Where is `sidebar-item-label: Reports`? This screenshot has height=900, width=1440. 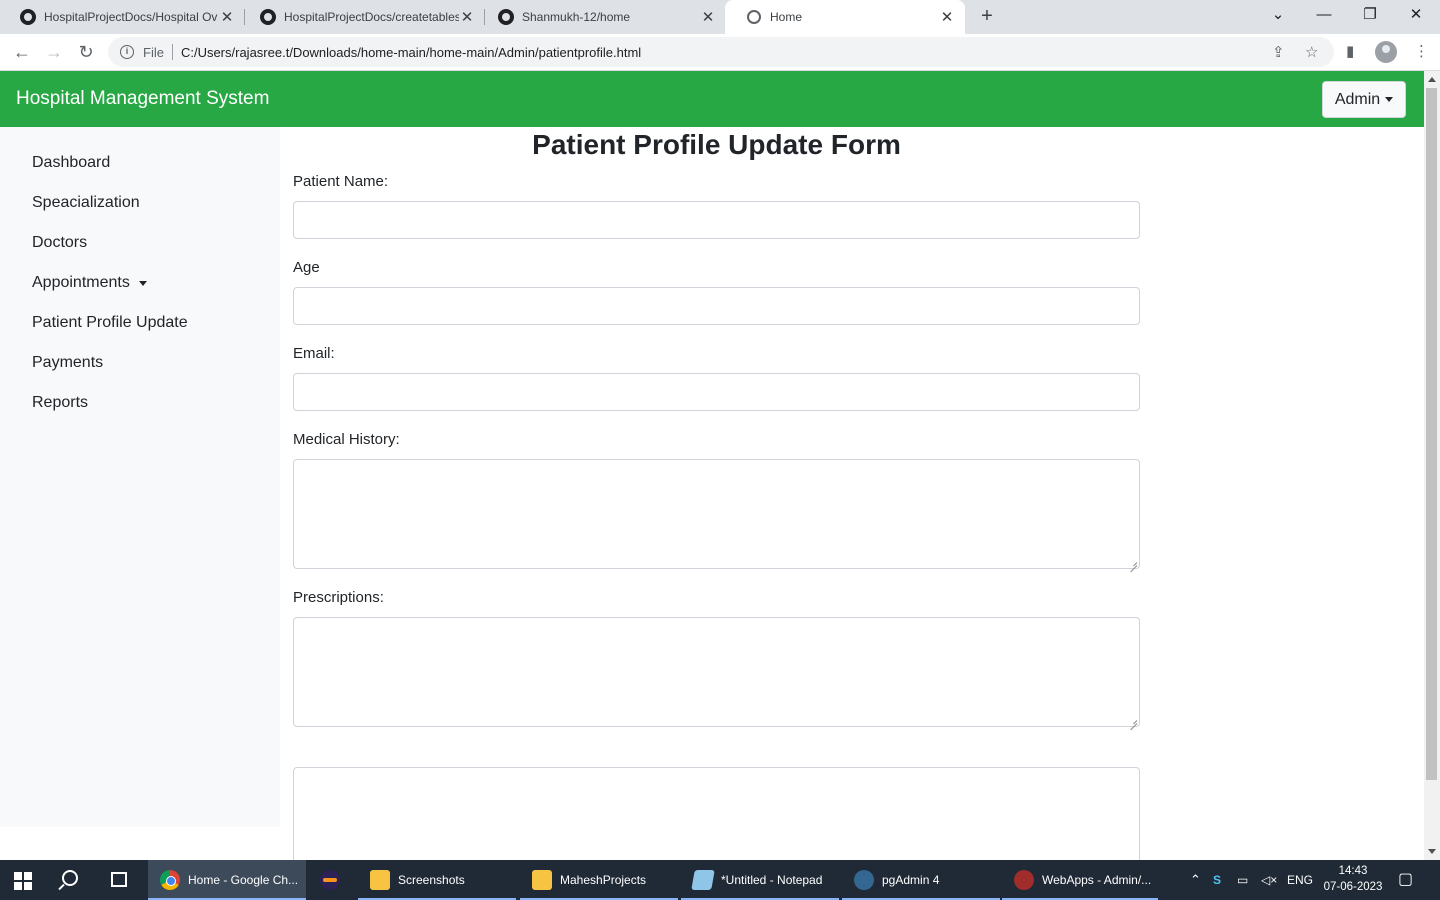
sidebar-item-label: Reports is located at coordinates (60, 402).